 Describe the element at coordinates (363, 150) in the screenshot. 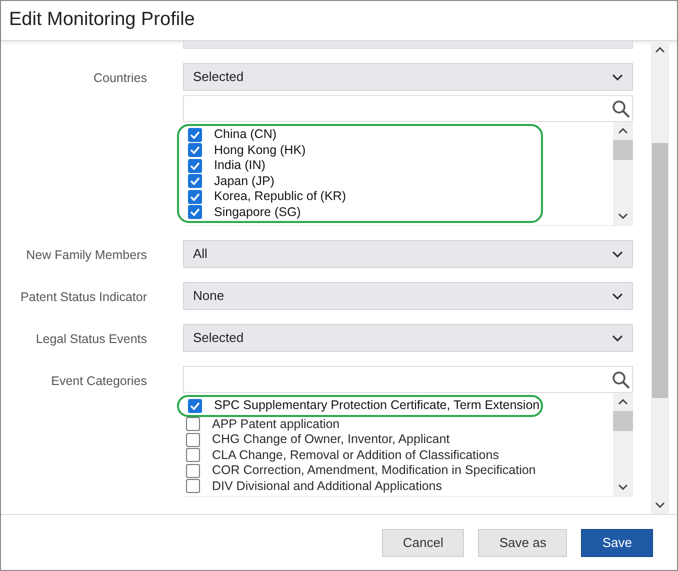

I see `checklist-item: Hong Kong (HK)` at that location.